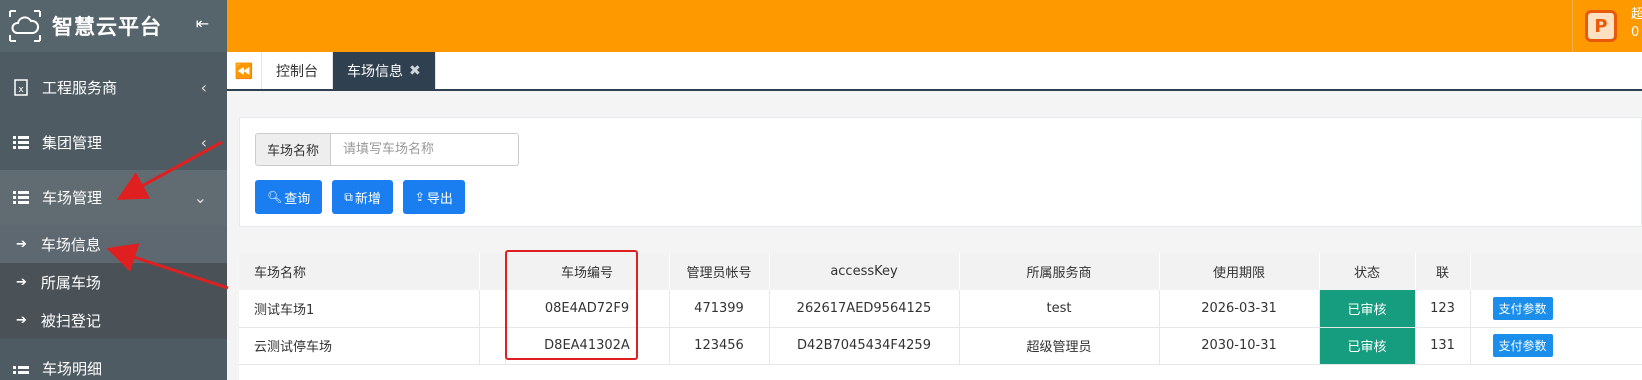  Describe the element at coordinates (167, 215) in the screenshot. I see `annotation-arrows` at that location.